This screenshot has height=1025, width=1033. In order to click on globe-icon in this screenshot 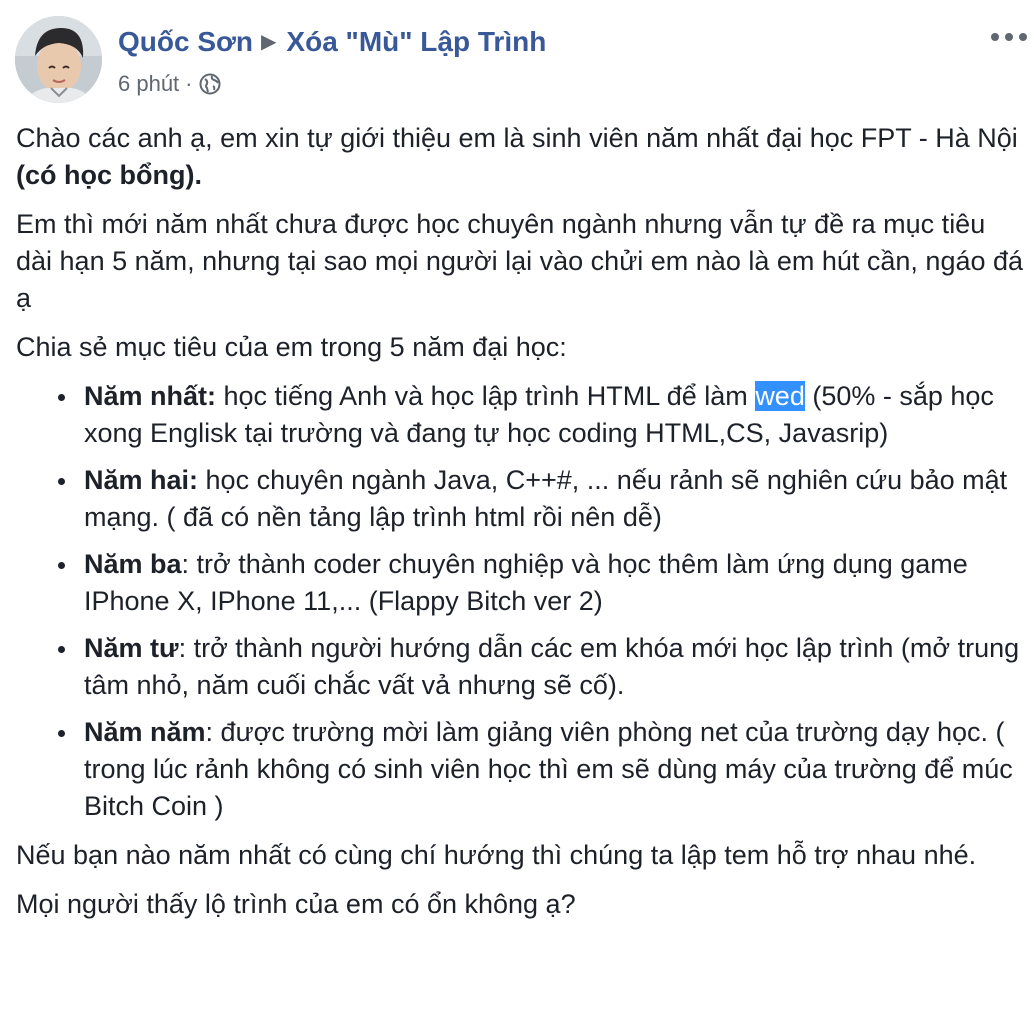, I will do `click(210, 84)`.